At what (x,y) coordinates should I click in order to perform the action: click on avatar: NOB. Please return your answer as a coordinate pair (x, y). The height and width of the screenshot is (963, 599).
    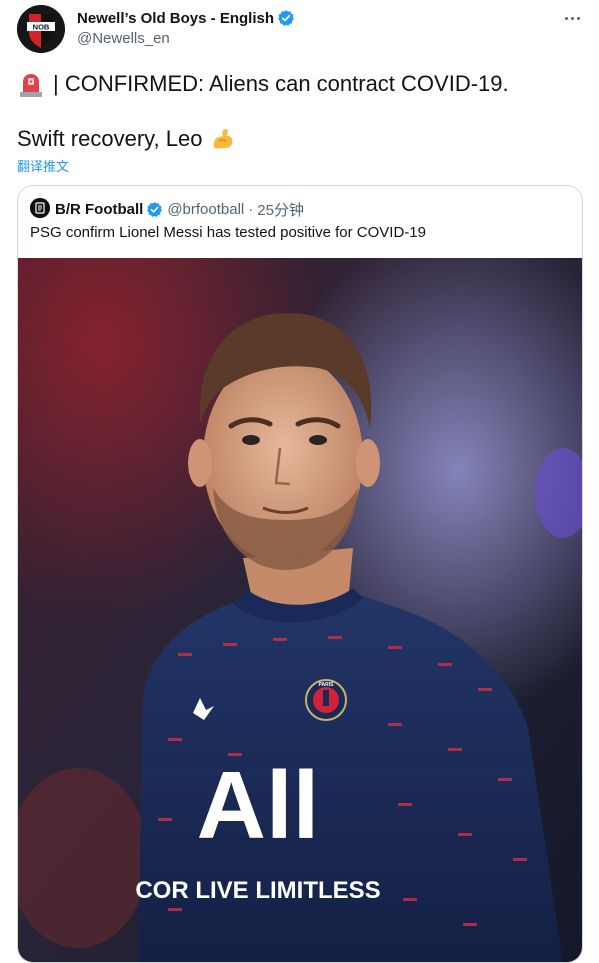
    Looking at the image, I should click on (41, 29).